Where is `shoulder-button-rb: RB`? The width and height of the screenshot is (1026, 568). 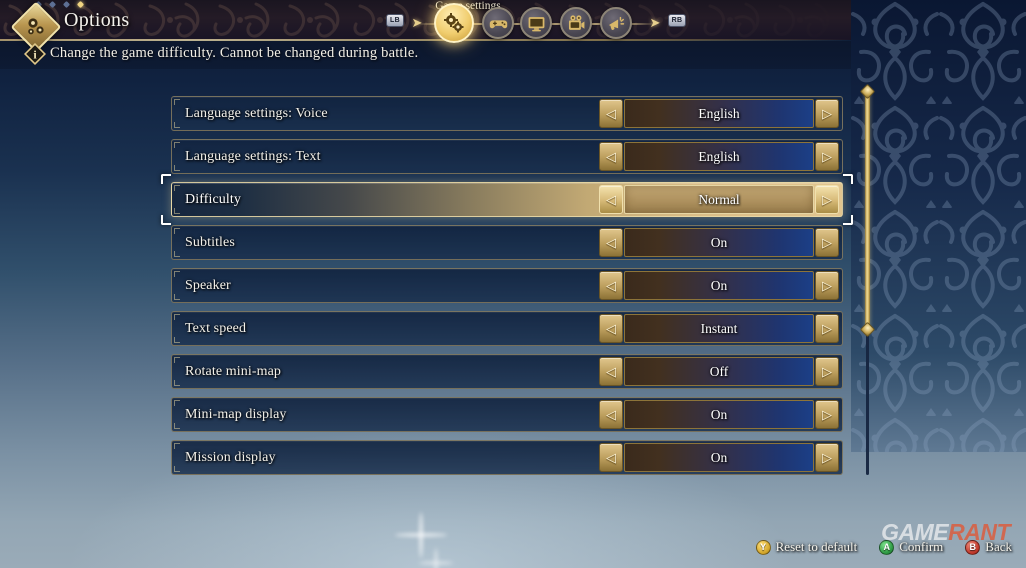
shoulder-button-rb: RB is located at coordinates (677, 20).